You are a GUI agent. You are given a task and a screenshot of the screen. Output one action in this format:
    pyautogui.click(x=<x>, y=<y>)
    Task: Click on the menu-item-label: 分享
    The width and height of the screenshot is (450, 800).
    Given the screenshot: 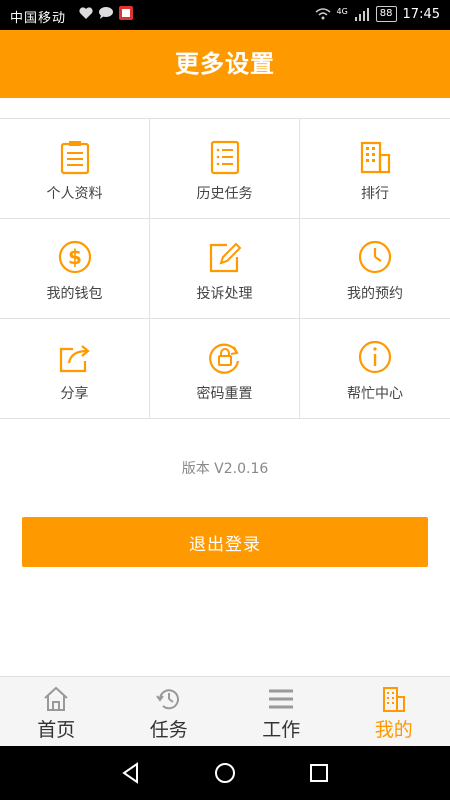 What is the action you would take?
    pyautogui.click(x=74, y=394)
    